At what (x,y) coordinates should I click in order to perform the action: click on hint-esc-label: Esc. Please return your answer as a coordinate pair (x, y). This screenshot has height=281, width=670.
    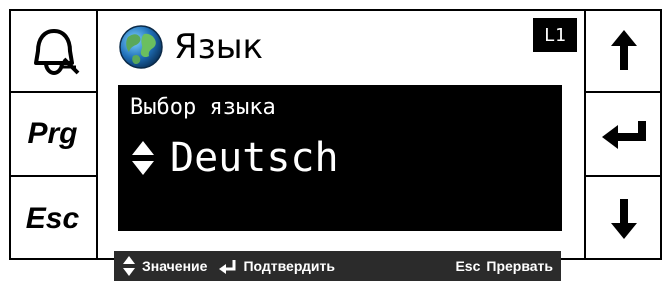
    Looking at the image, I should click on (468, 266).